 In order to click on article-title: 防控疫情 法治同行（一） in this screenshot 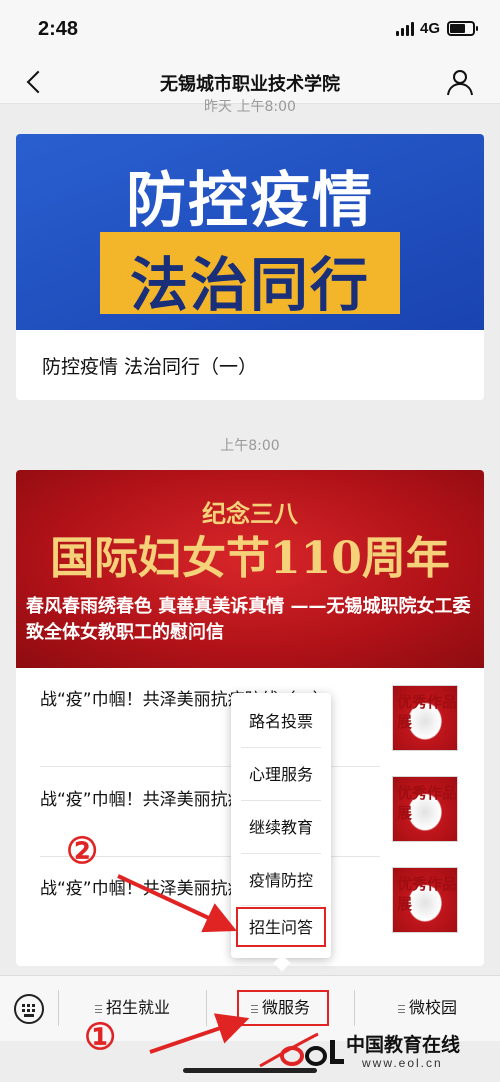, I will do `click(149, 365)`.